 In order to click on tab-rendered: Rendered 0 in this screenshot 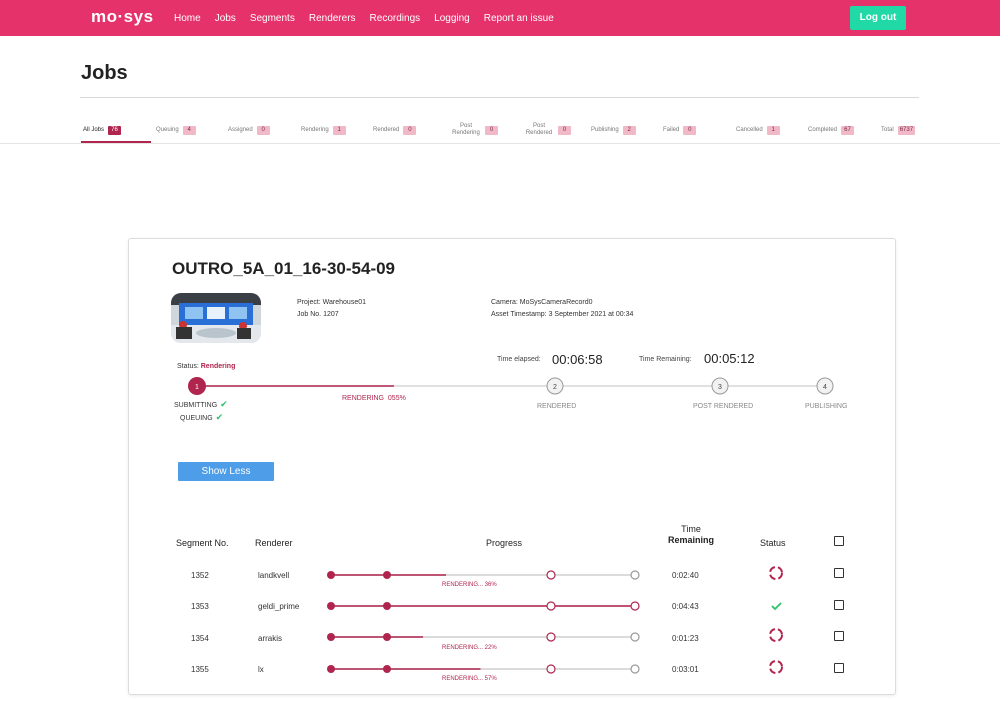, I will do `click(395, 130)`.